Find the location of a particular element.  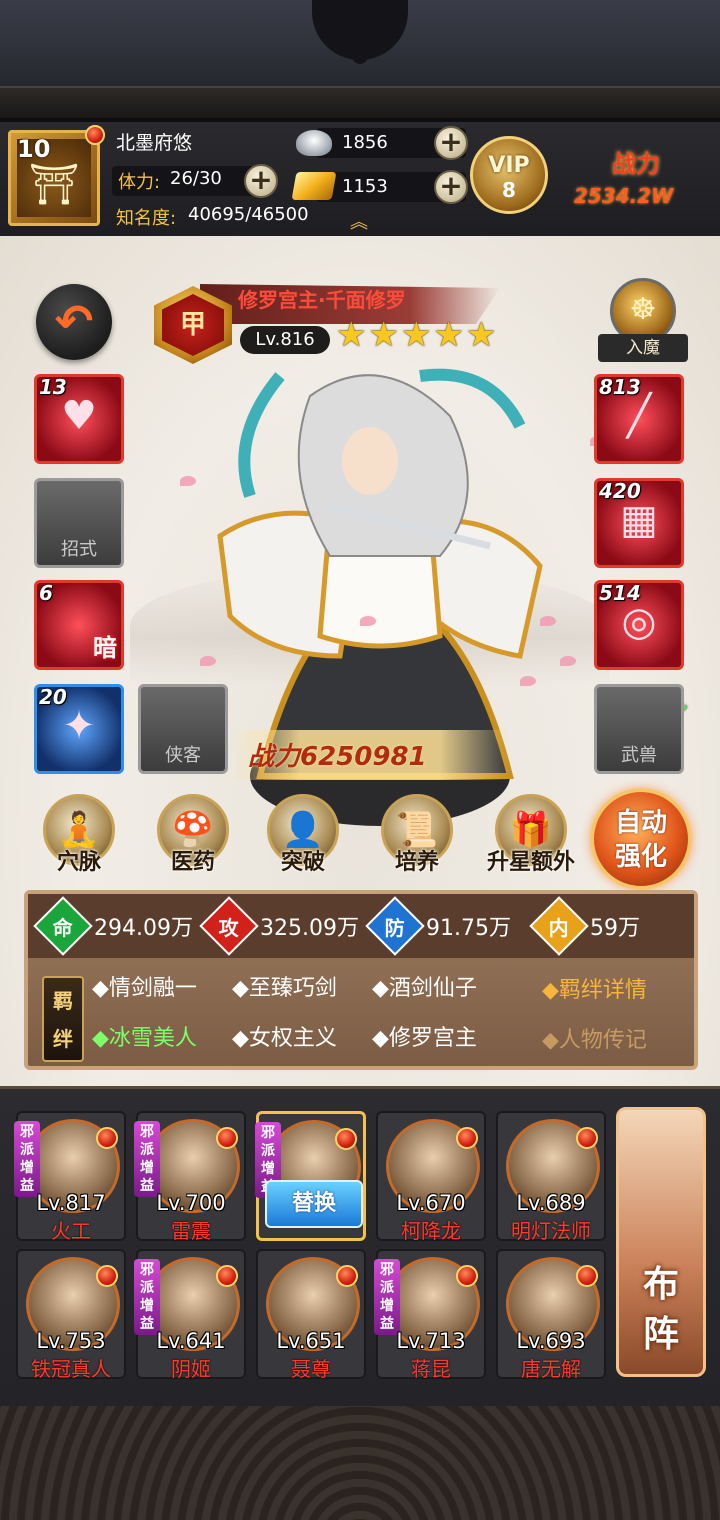

hero-power: 战力6250981 is located at coordinates (337, 757).